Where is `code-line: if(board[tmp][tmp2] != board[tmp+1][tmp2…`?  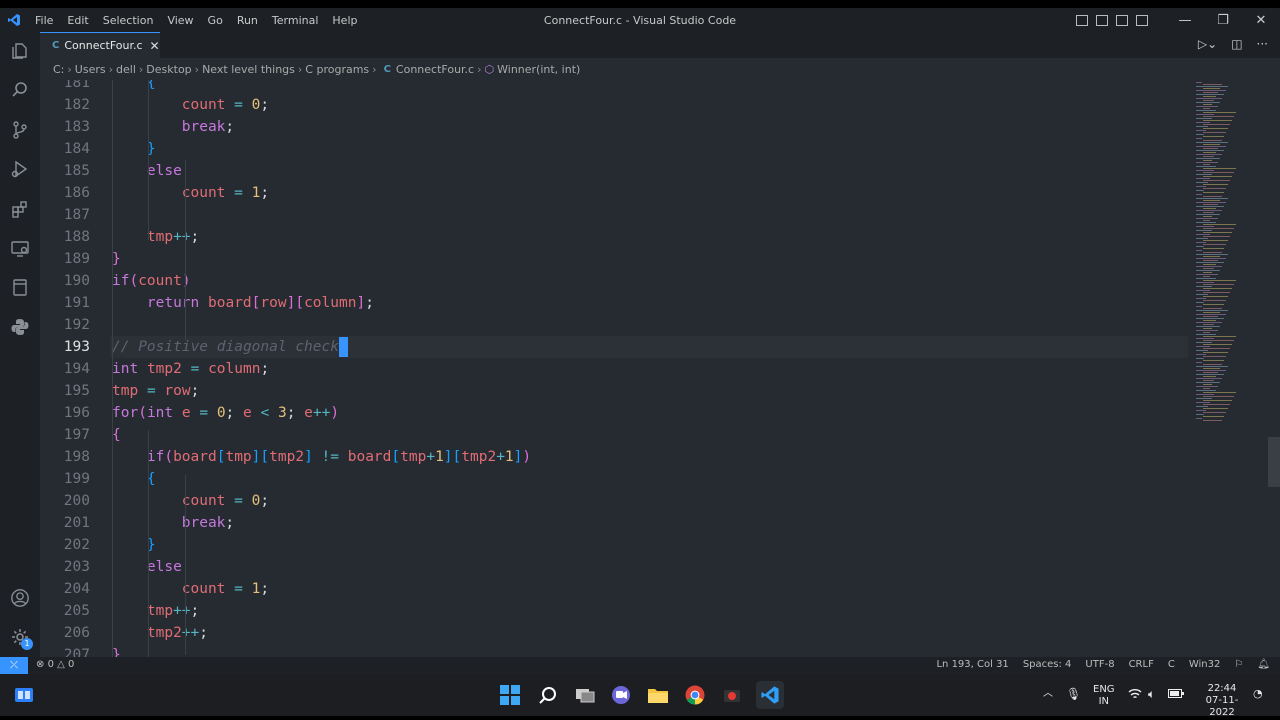 code-line: if(board[tmp][tmp2] != board[tmp+1][tmp2… is located at coordinates (339, 457).